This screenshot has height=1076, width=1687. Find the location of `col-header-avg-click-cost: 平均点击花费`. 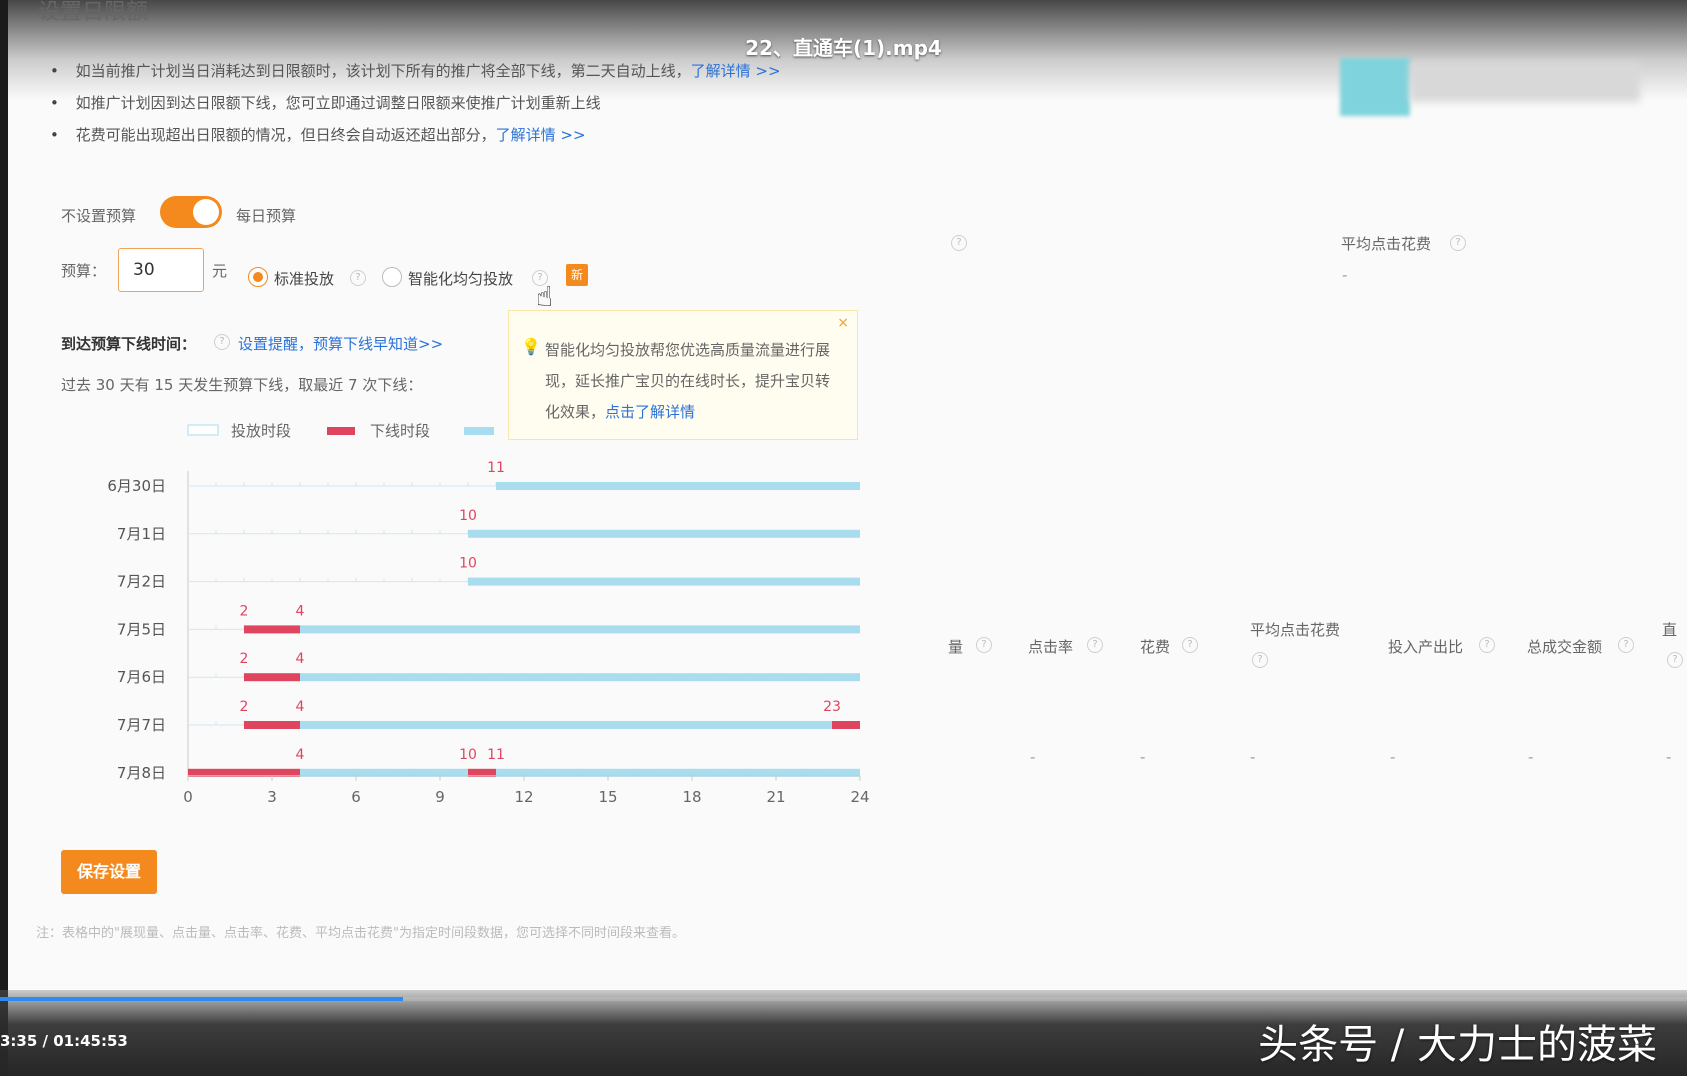

col-header-avg-click-cost: 平均点击花费 is located at coordinates (1295, 629).